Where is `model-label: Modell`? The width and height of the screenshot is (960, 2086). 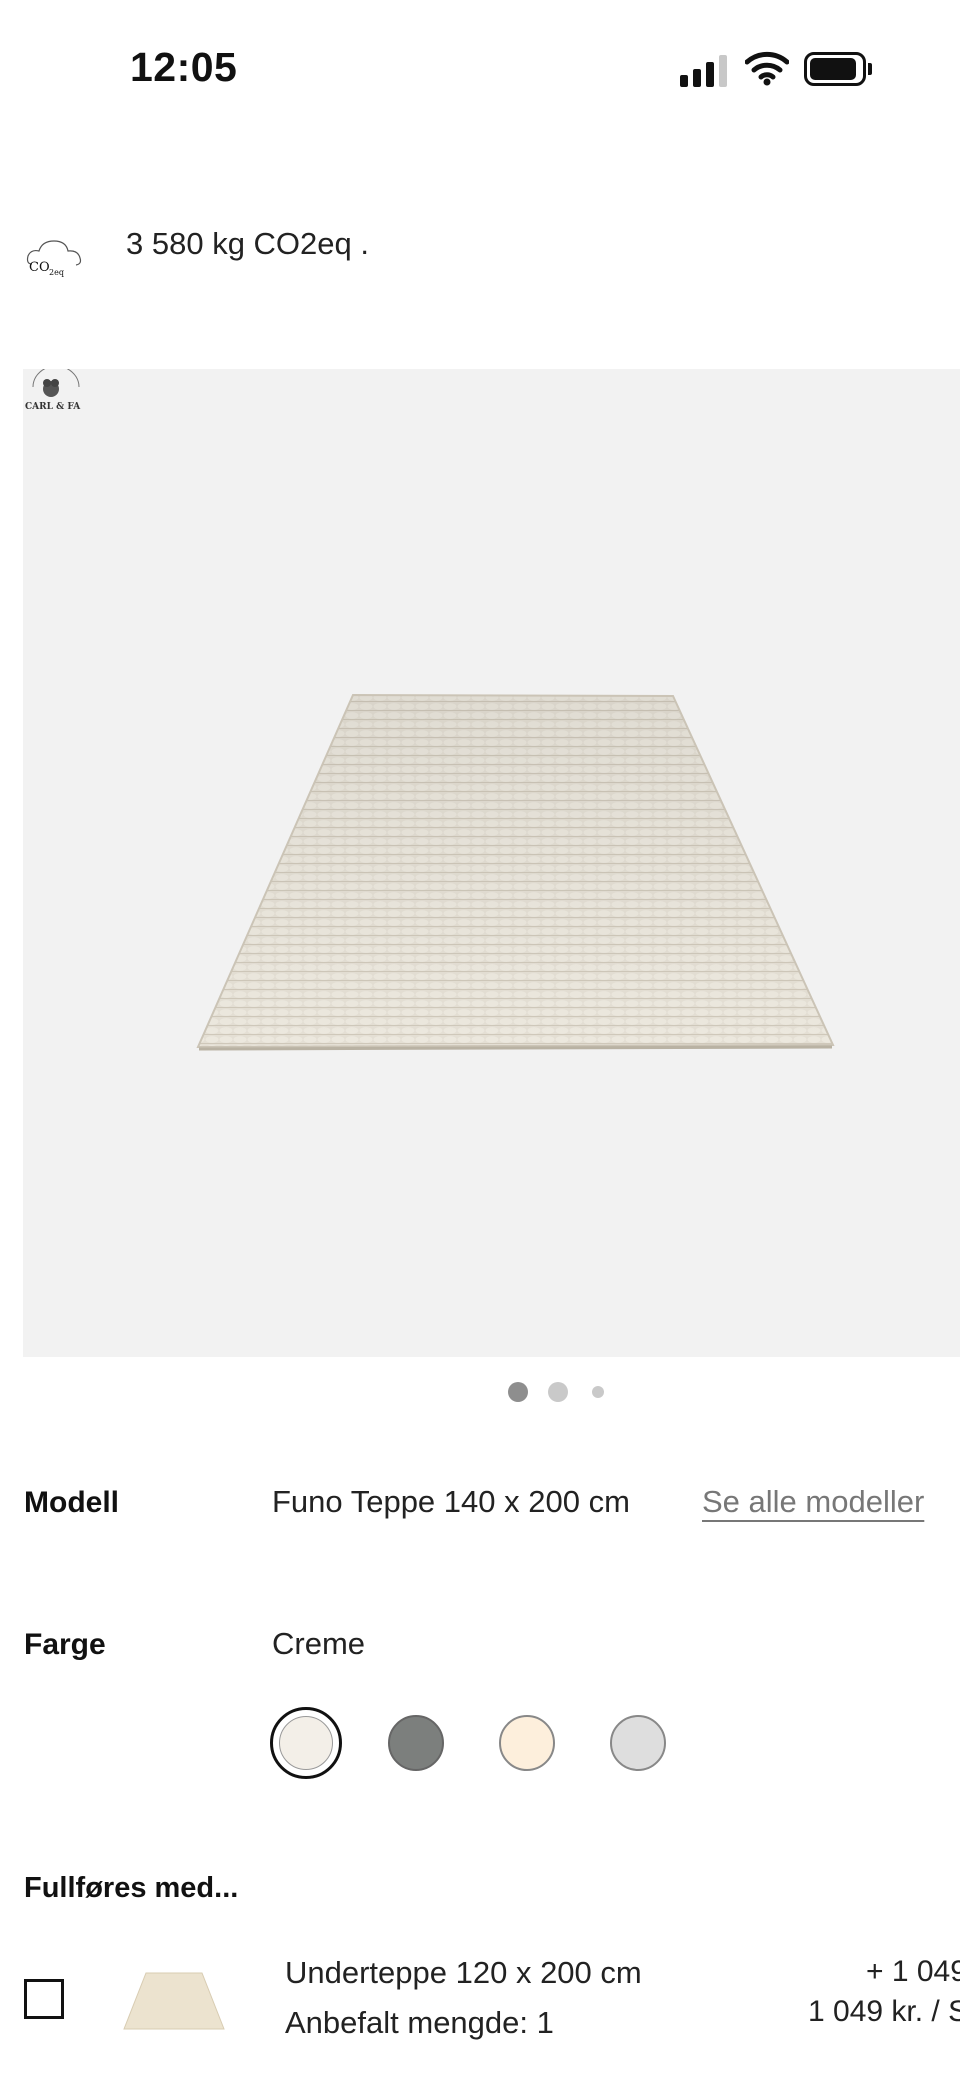 model-label: Modell is located at coordinates (71, 1502).